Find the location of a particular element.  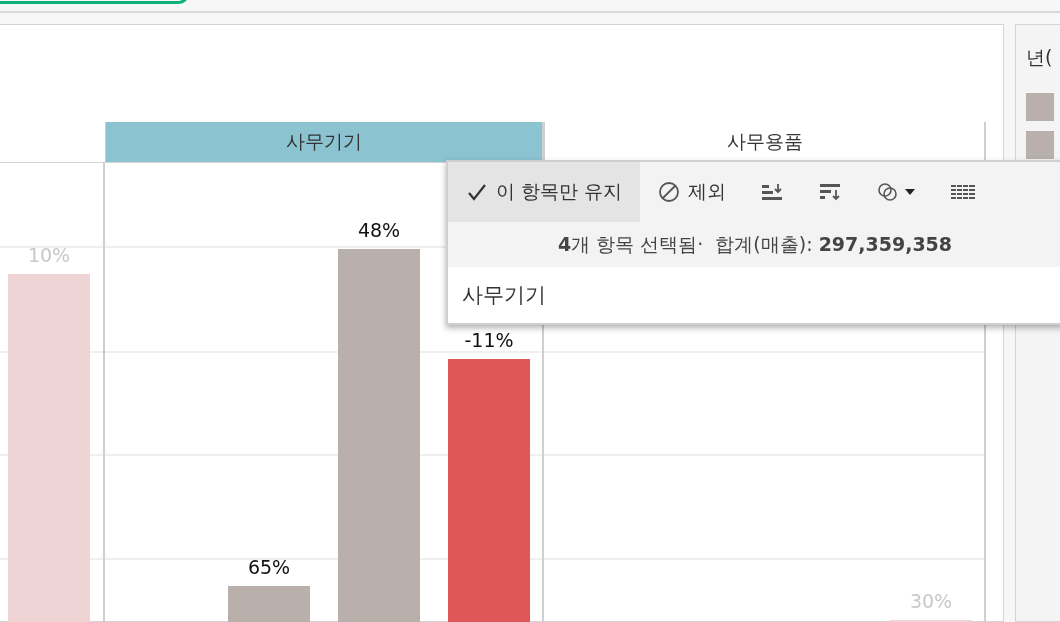

exclude-button: 제외 is located at coordinates (692, 192).